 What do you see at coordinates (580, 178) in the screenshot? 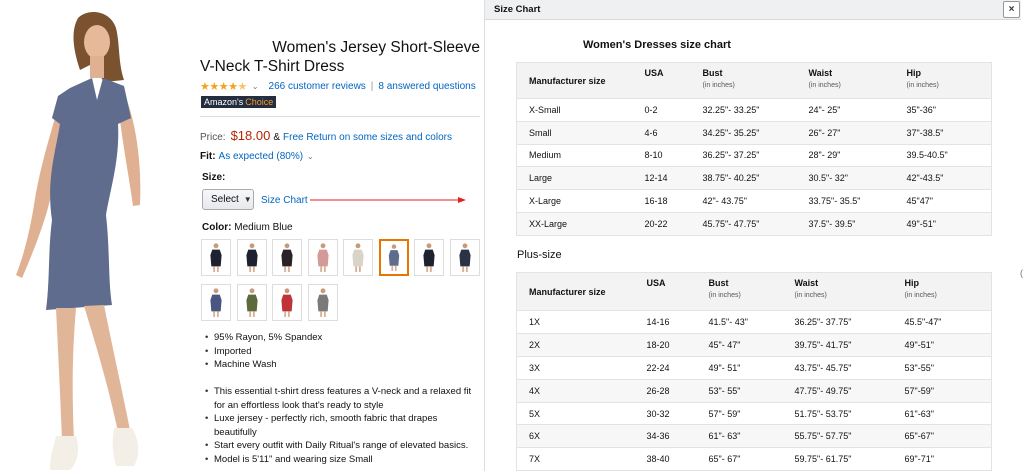
I see `cell-size: Large` at bounding box center [580, 178].